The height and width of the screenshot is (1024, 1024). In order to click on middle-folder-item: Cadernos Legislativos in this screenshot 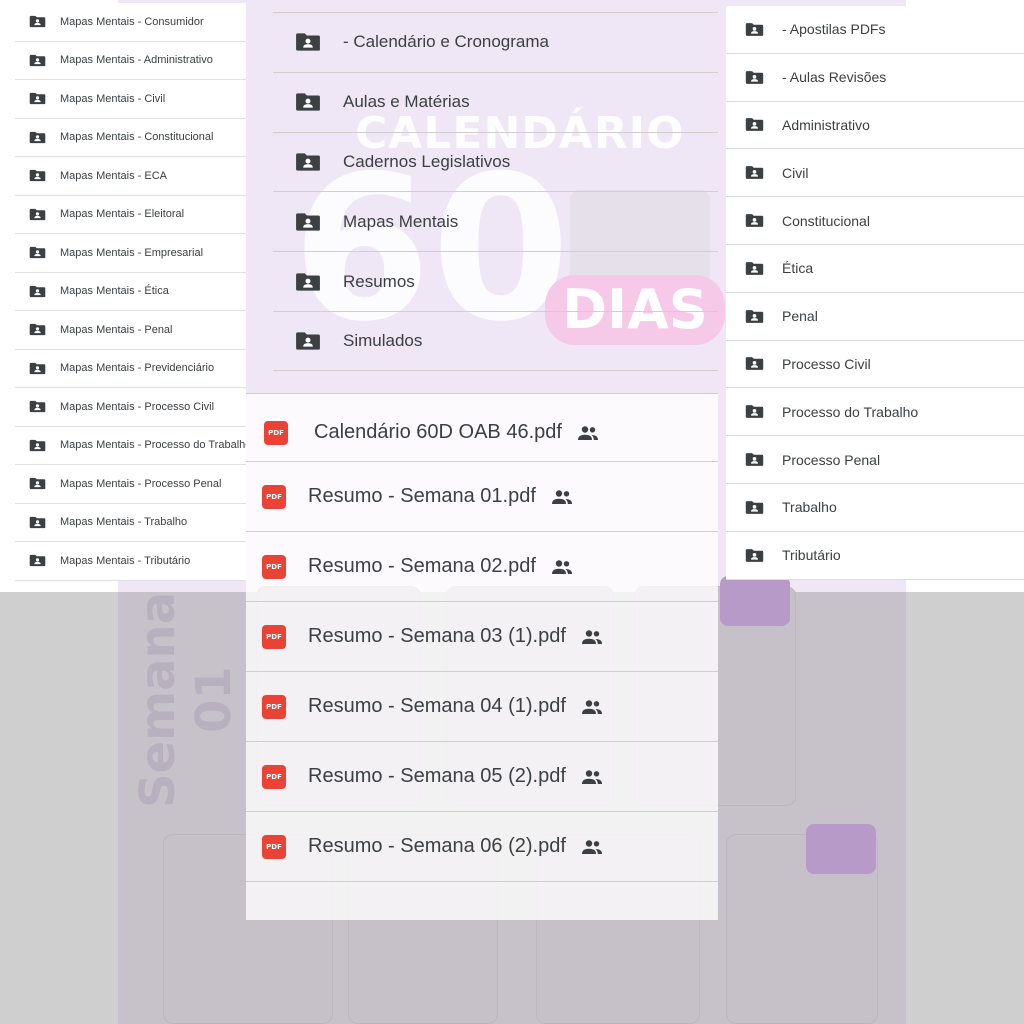, I will do `click(495, 161)`.